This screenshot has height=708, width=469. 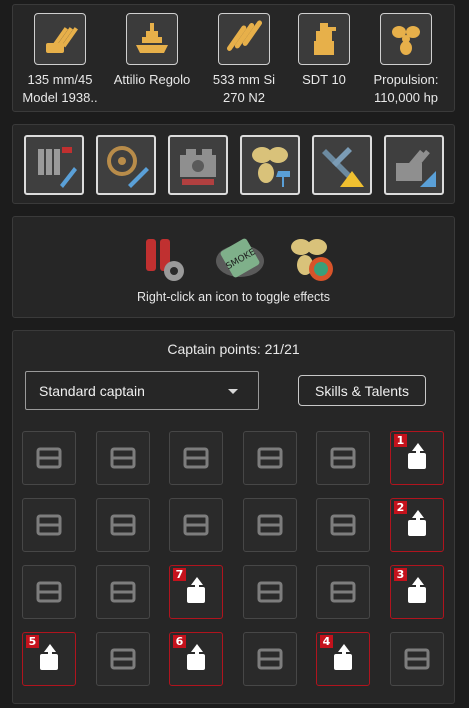 I want to click on damage-control-mod-icon, so click(x=126, y=165).